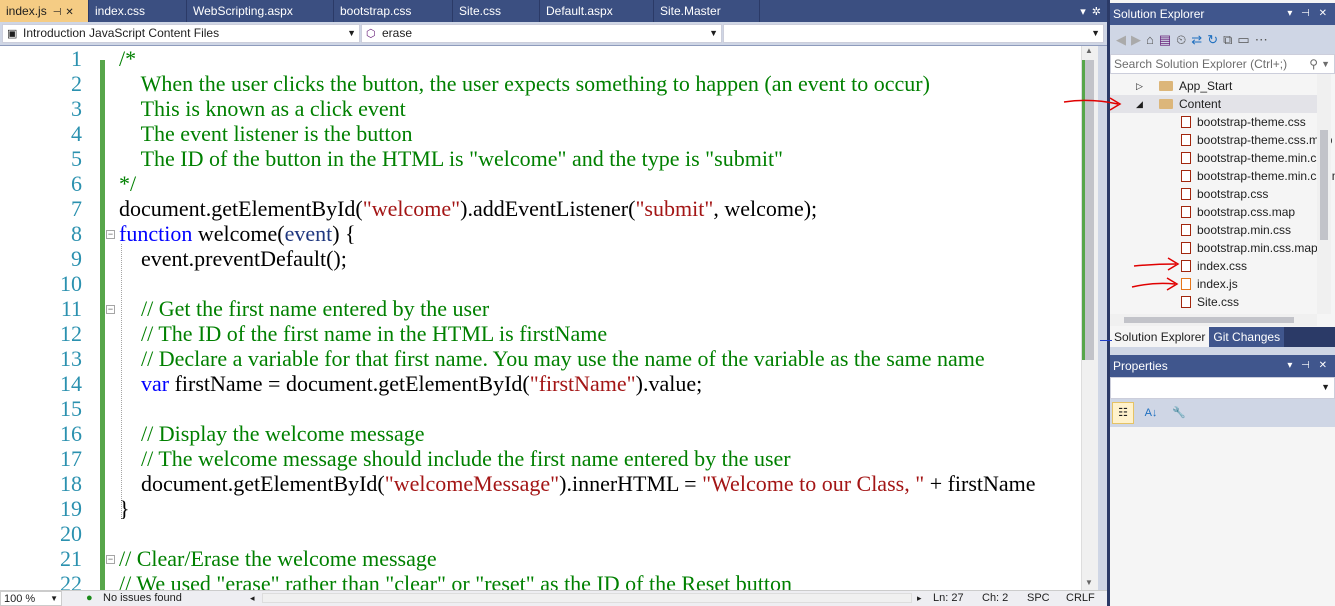  What do you see at coordinates (1218, 302) in the screenshot?
I see `tree-item-label: Site.css` at bounding box center [1218, 302].